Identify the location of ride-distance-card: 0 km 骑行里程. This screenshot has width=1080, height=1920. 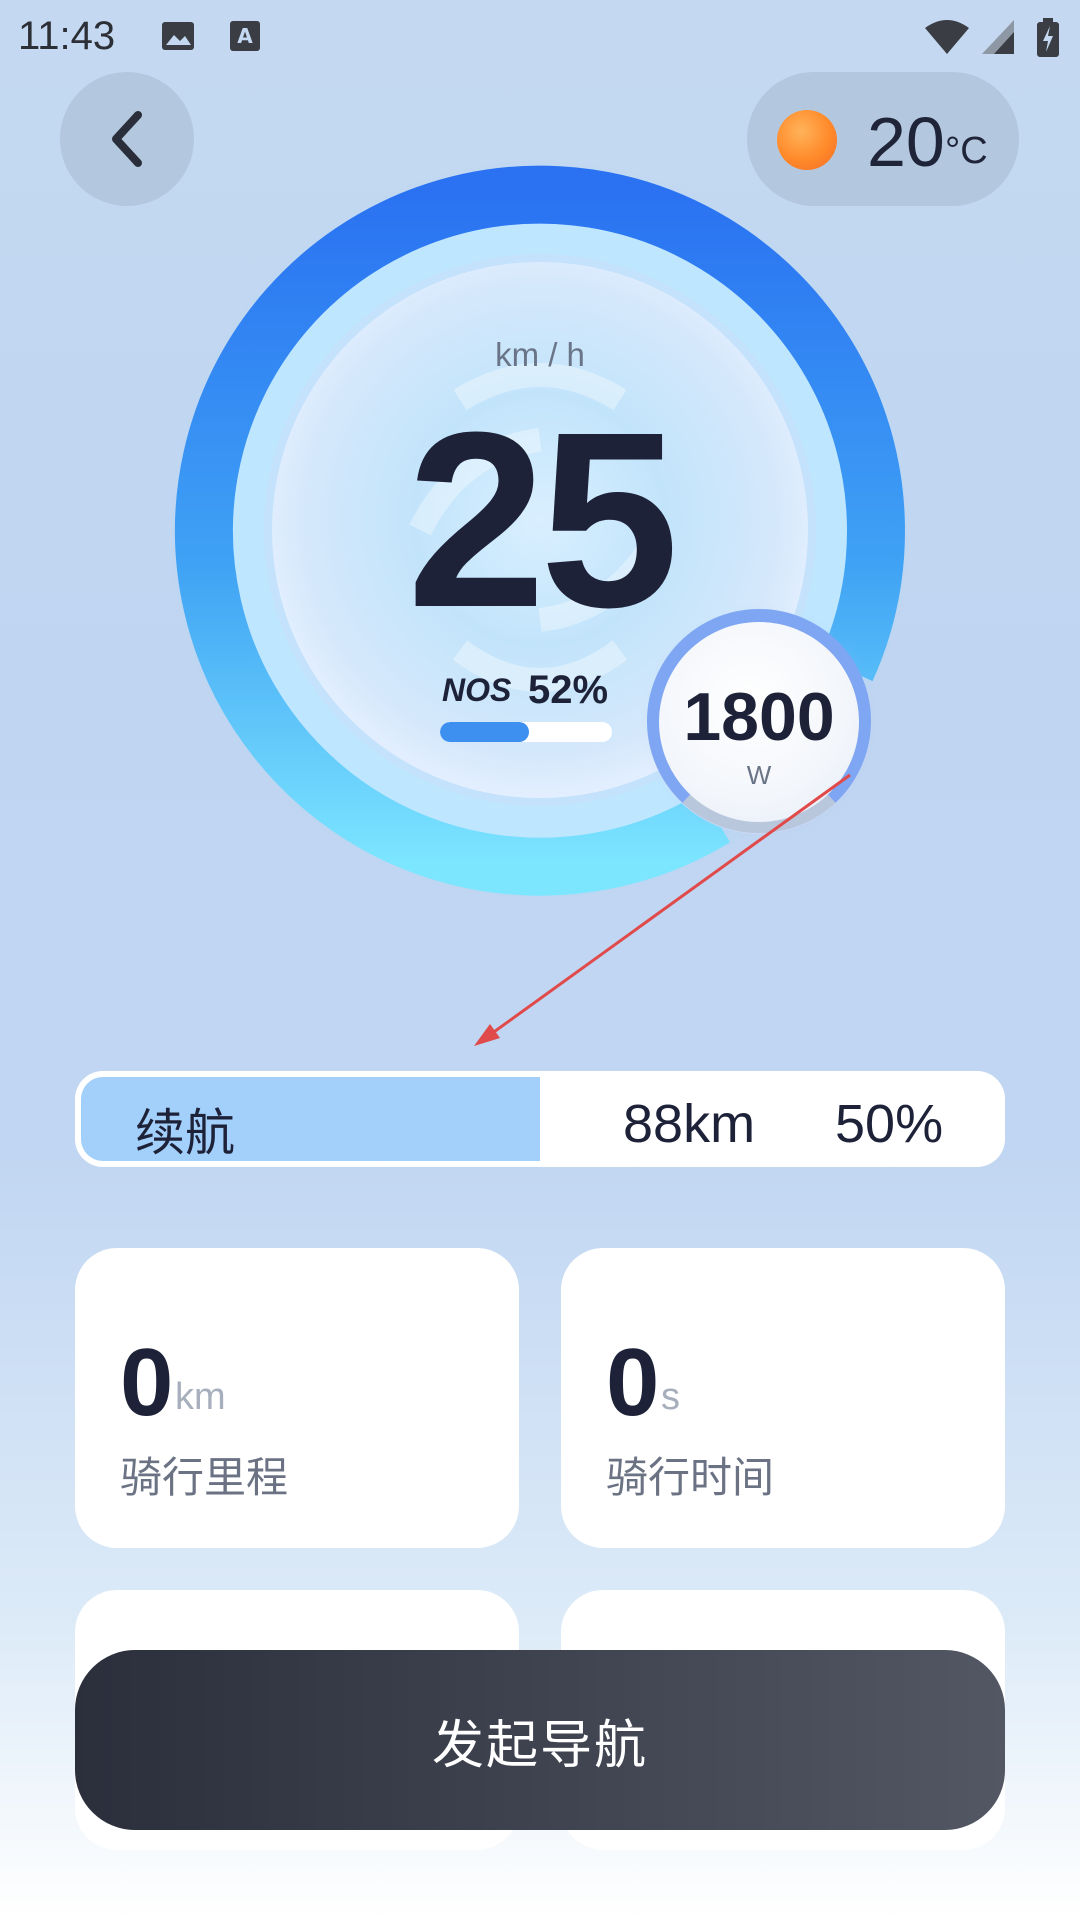
(297, 1398).